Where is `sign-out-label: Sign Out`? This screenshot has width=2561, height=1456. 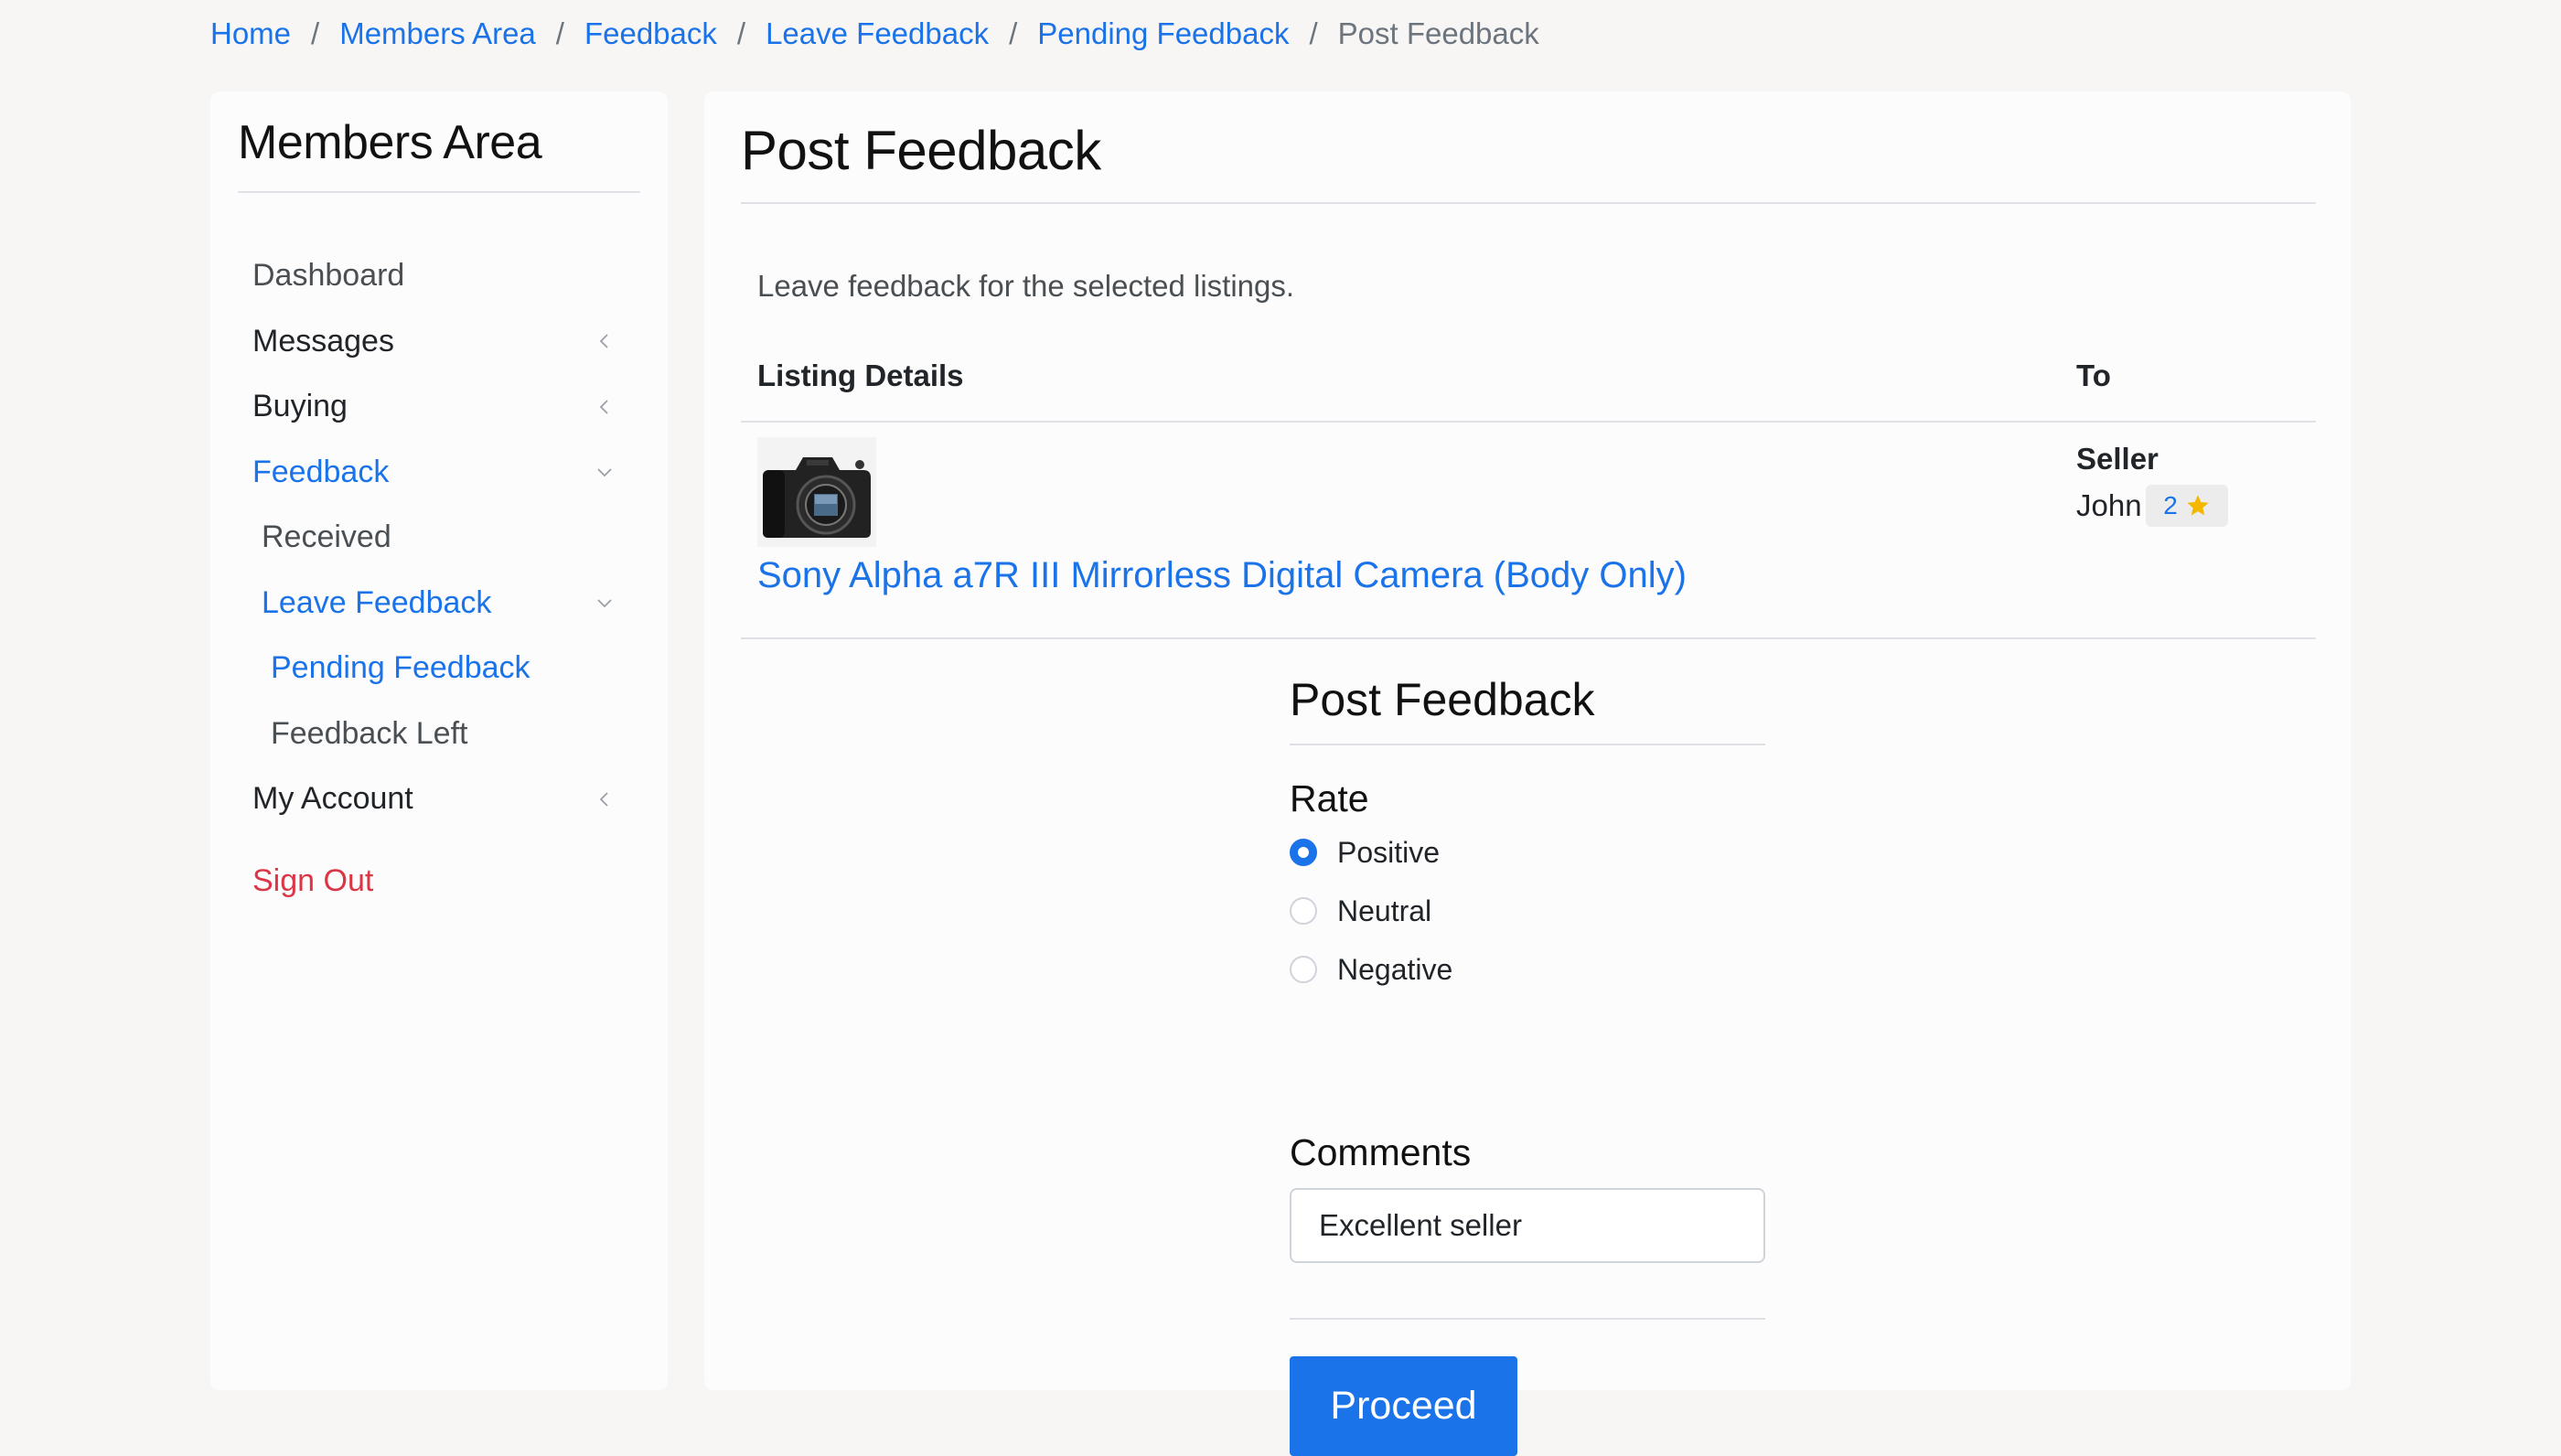
sign-out-label: Sign Out is located at coordinates (313, 880).